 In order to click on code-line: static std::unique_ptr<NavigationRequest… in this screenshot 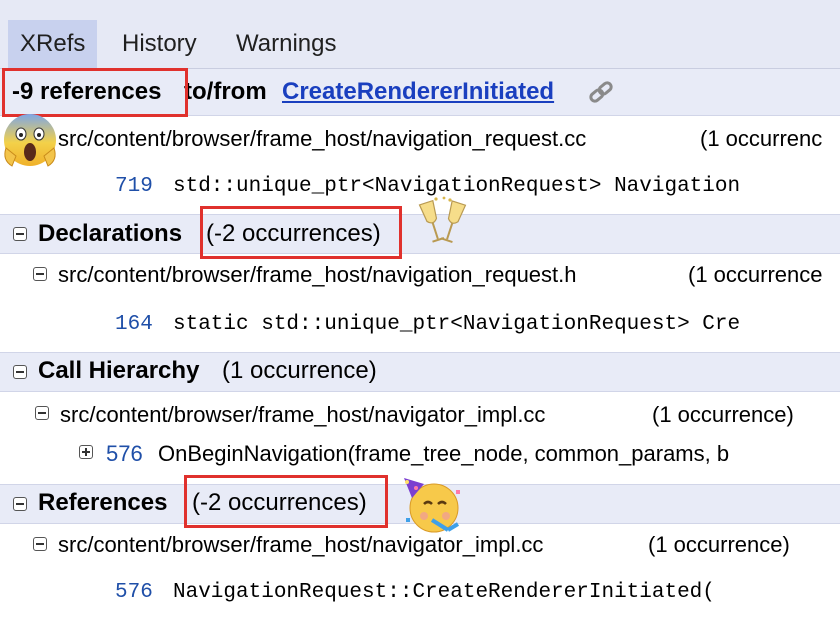, I will do `click(456, 324)`.